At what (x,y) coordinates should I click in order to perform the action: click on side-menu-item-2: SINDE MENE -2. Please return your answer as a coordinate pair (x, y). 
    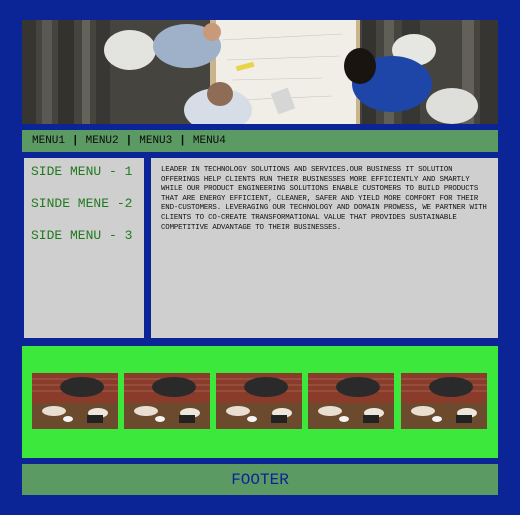
    Looking at the image, I should click on (87, 204).